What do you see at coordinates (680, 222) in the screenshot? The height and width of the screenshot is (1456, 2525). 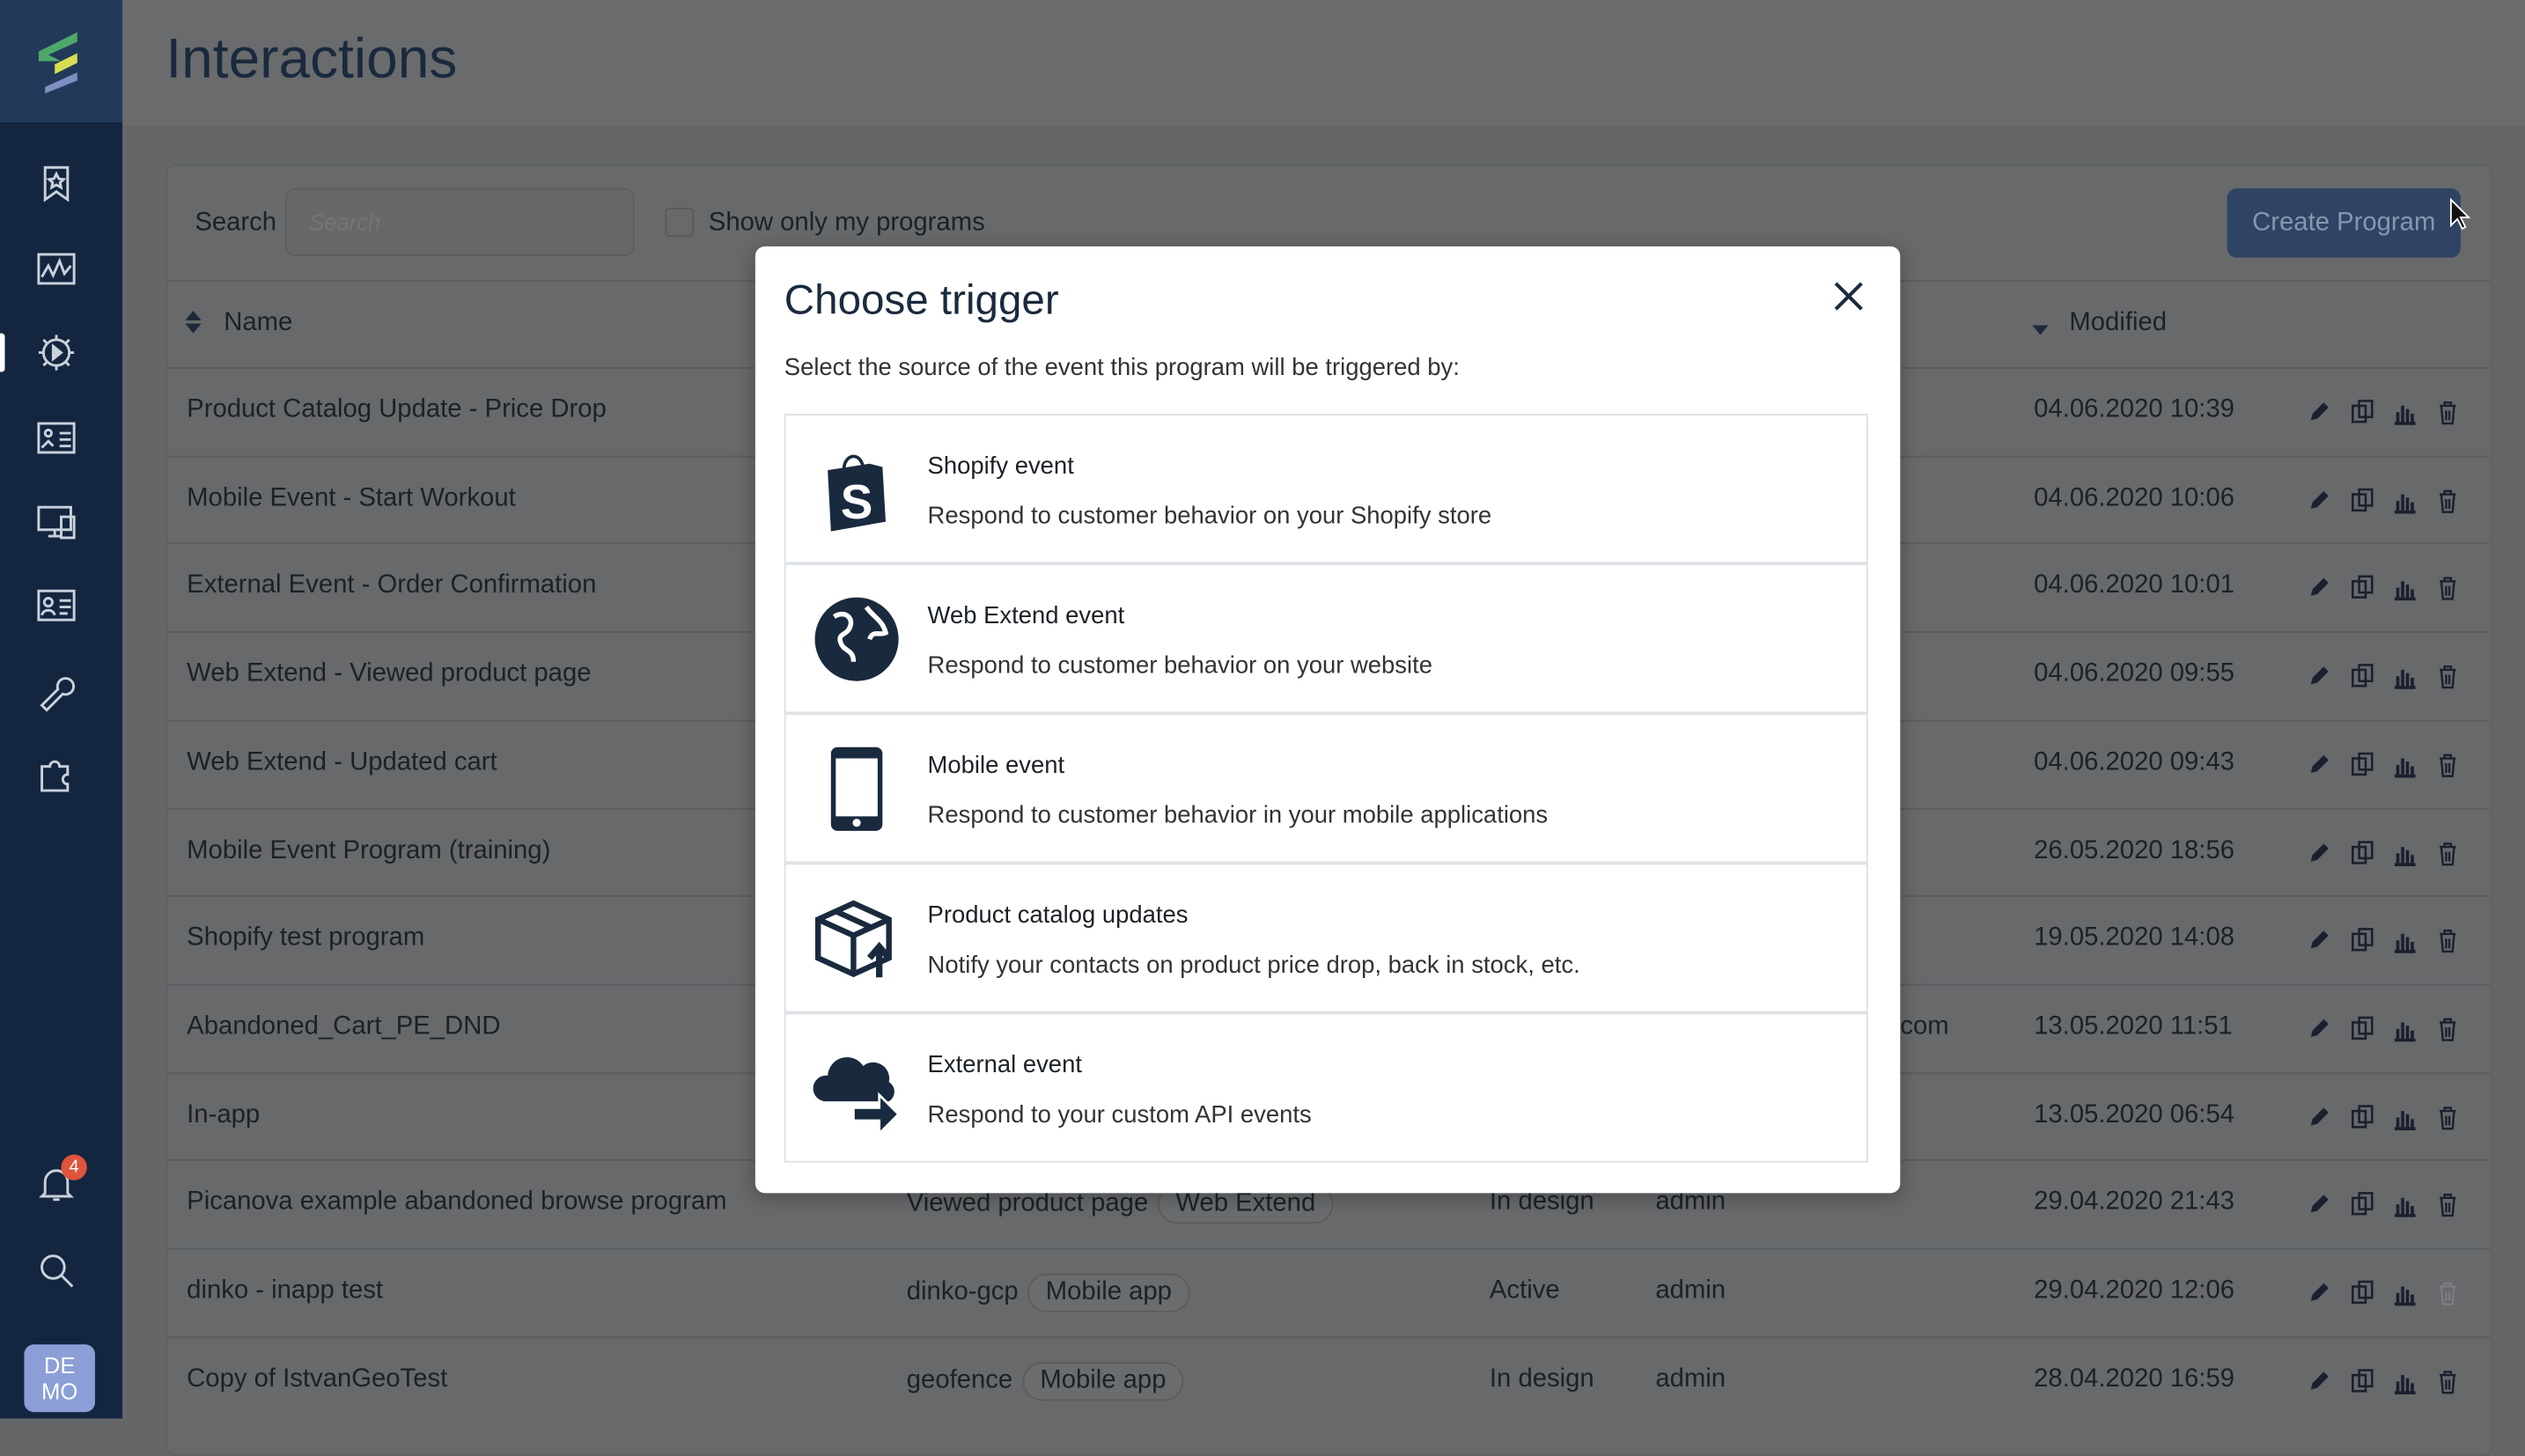 I see `show-my-programs-checkbox` at bounding box center [680, 222].